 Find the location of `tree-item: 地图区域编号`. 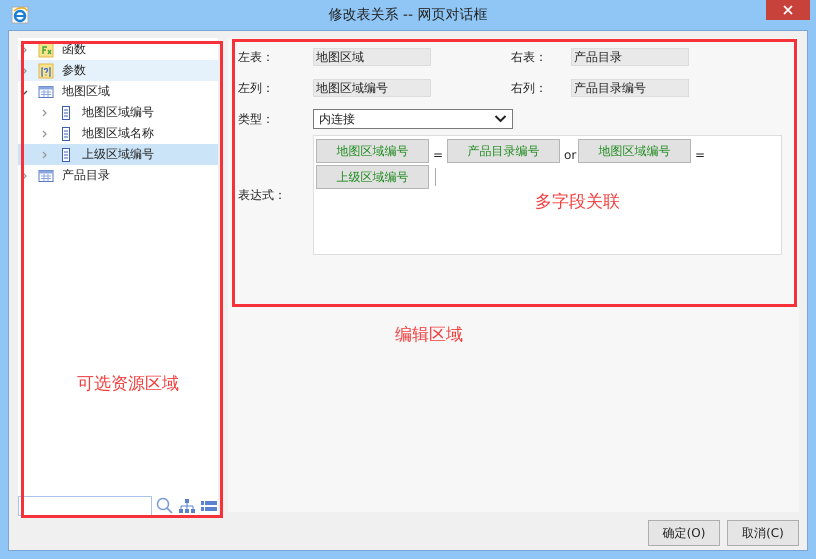

tree-item: 地图区域编号 is located at coordinates (118, 112).